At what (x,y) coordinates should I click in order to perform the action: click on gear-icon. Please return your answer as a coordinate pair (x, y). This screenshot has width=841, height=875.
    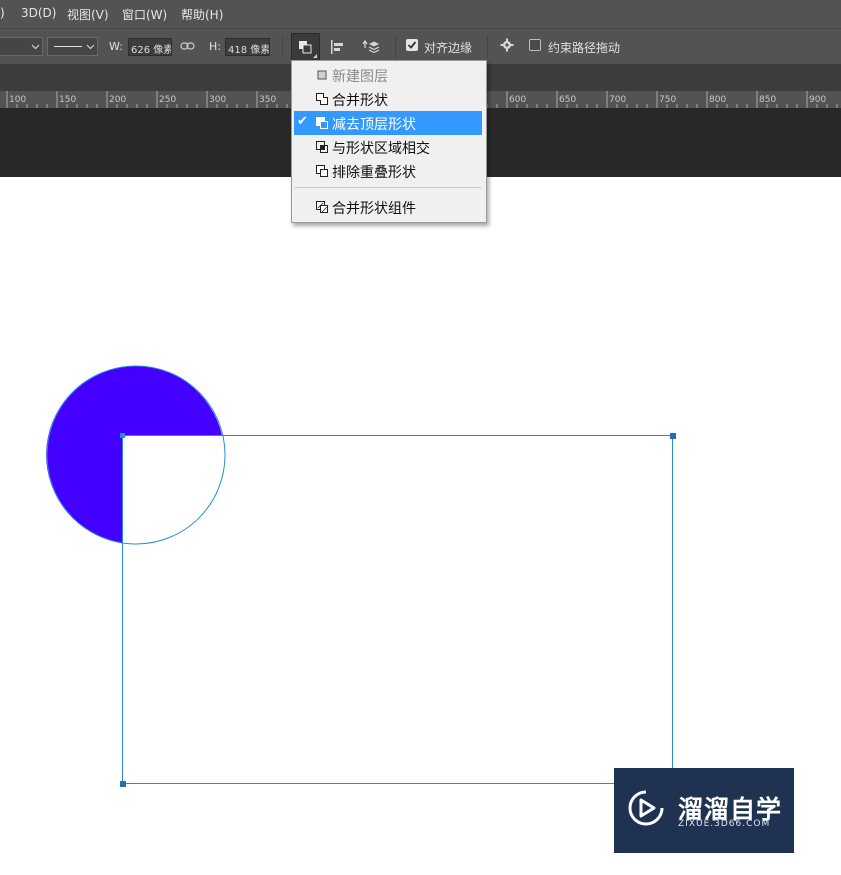
    Looking at the image, I should click on (507, 45).